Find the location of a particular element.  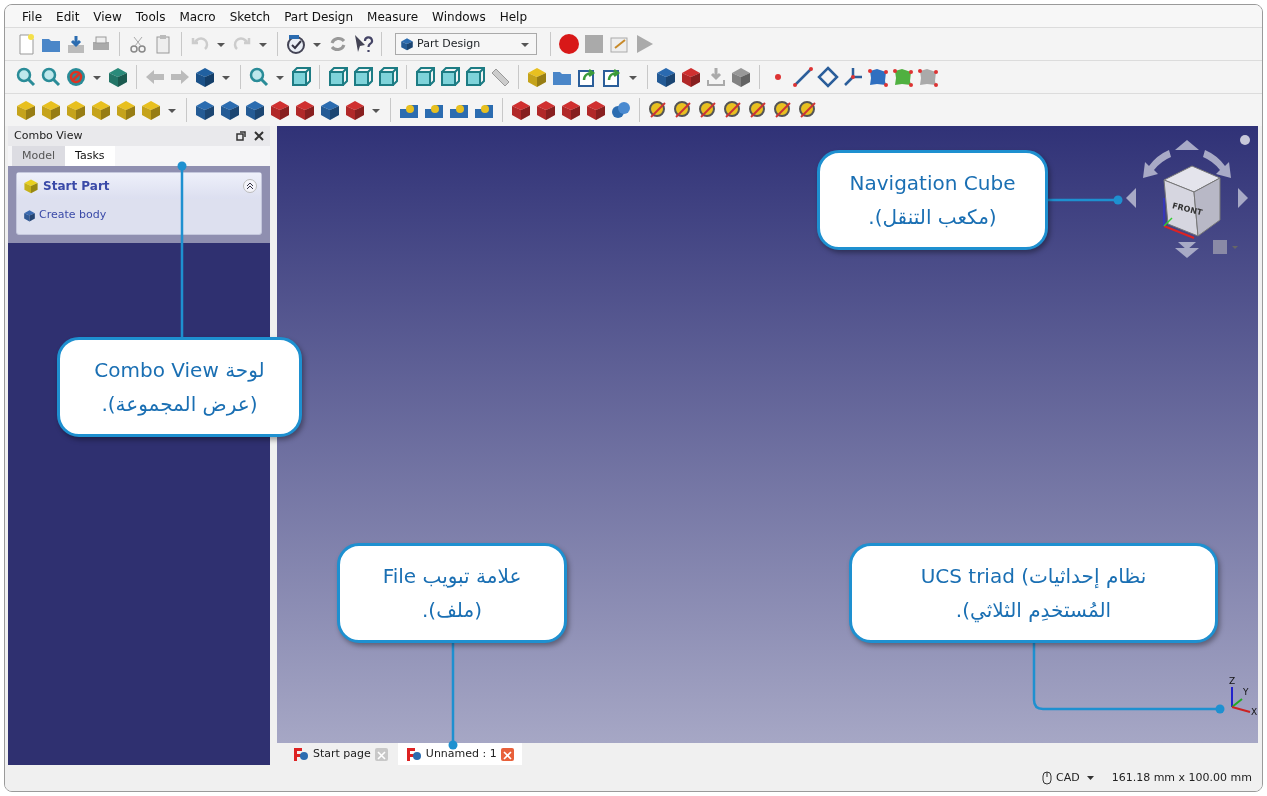

y-shape-icon is located at coordinates (853, 77).